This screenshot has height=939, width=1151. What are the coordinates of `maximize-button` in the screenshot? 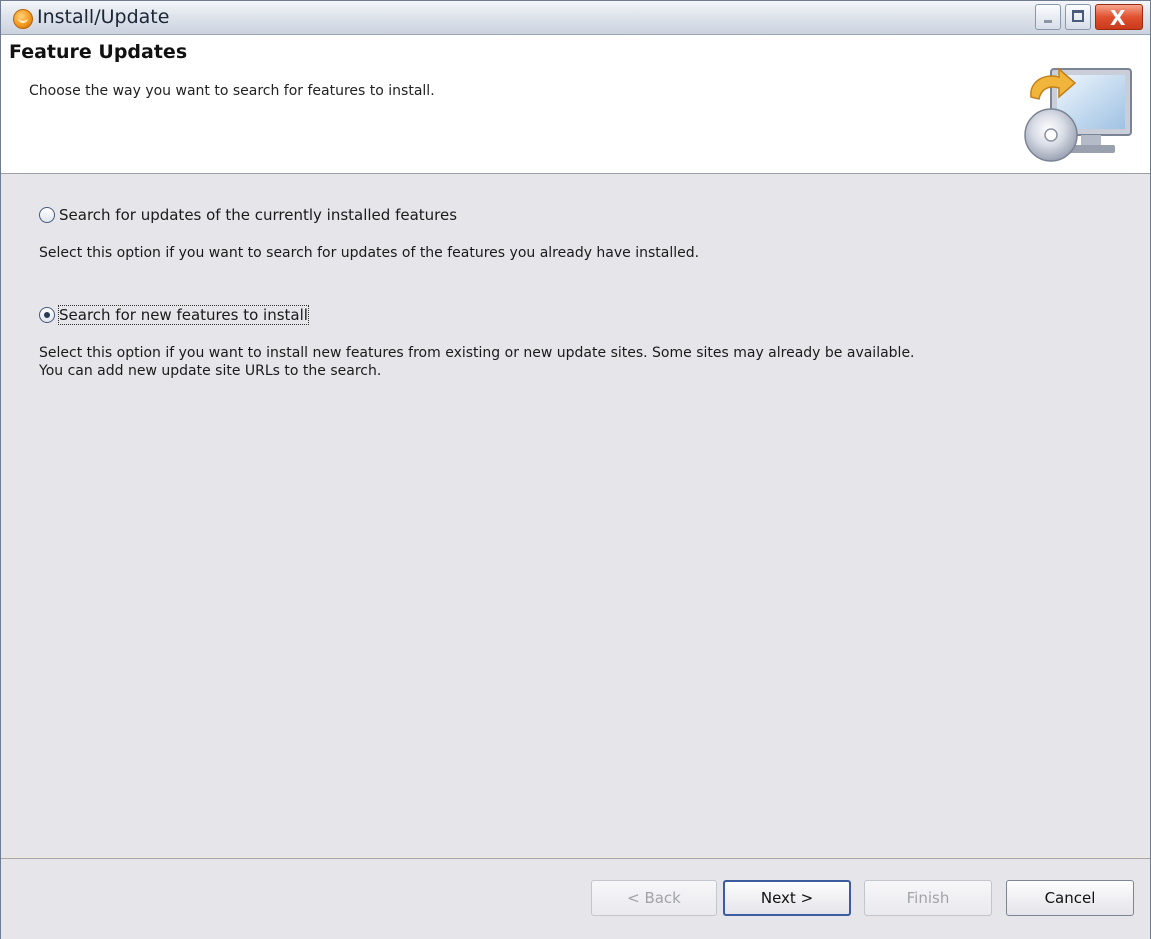 It's located at (1078, 17).